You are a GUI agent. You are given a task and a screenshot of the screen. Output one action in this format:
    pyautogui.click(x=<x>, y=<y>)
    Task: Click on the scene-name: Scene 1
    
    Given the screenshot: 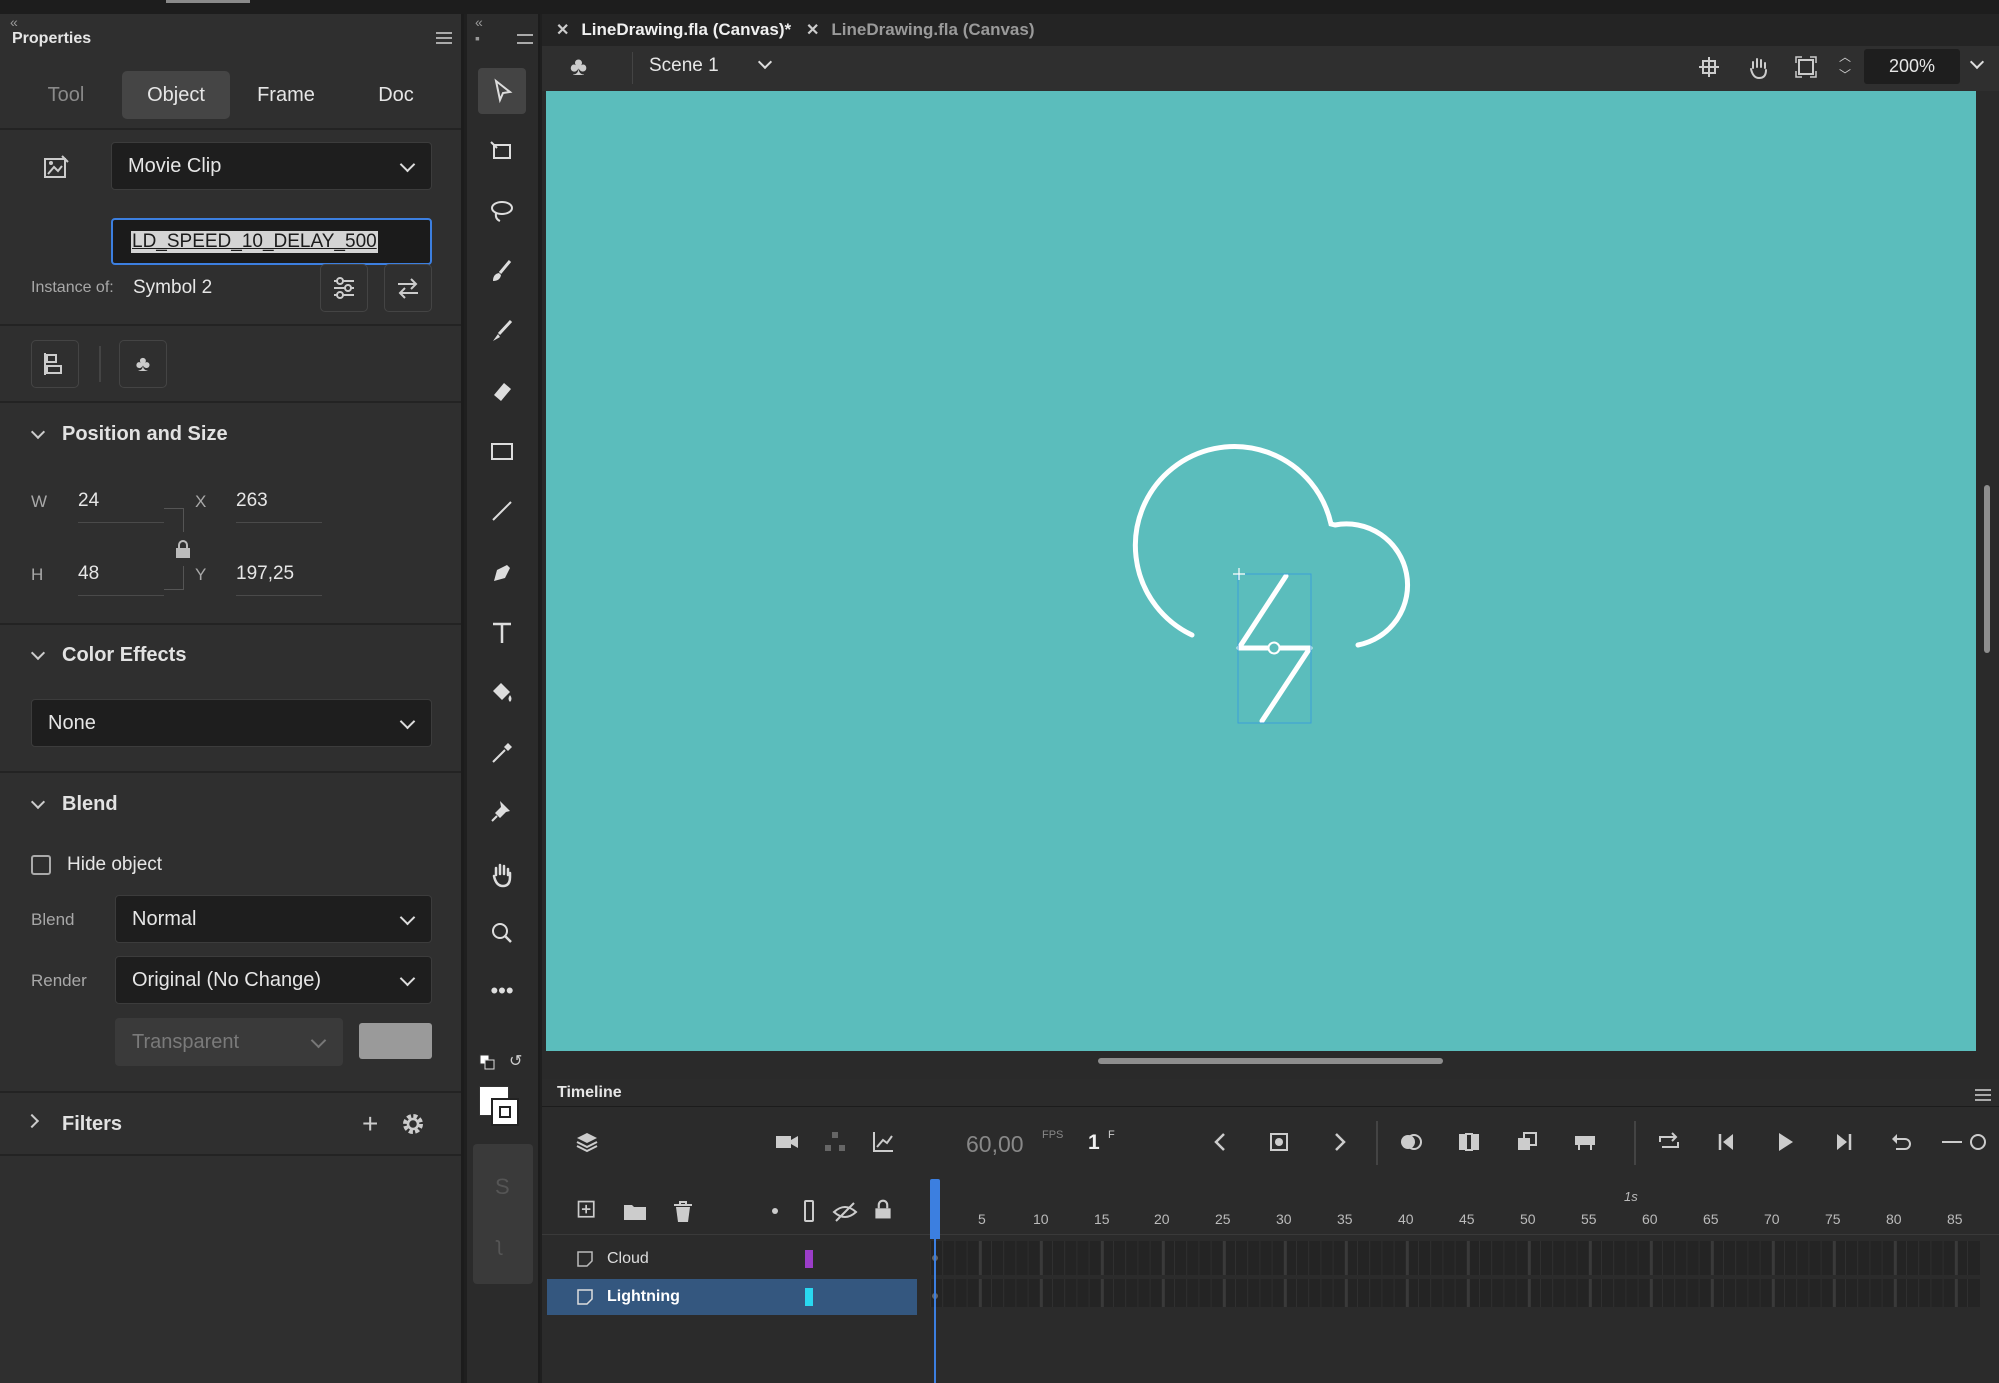 What is the action you would take?
    pyautogui.click(x=684, y=66)
    